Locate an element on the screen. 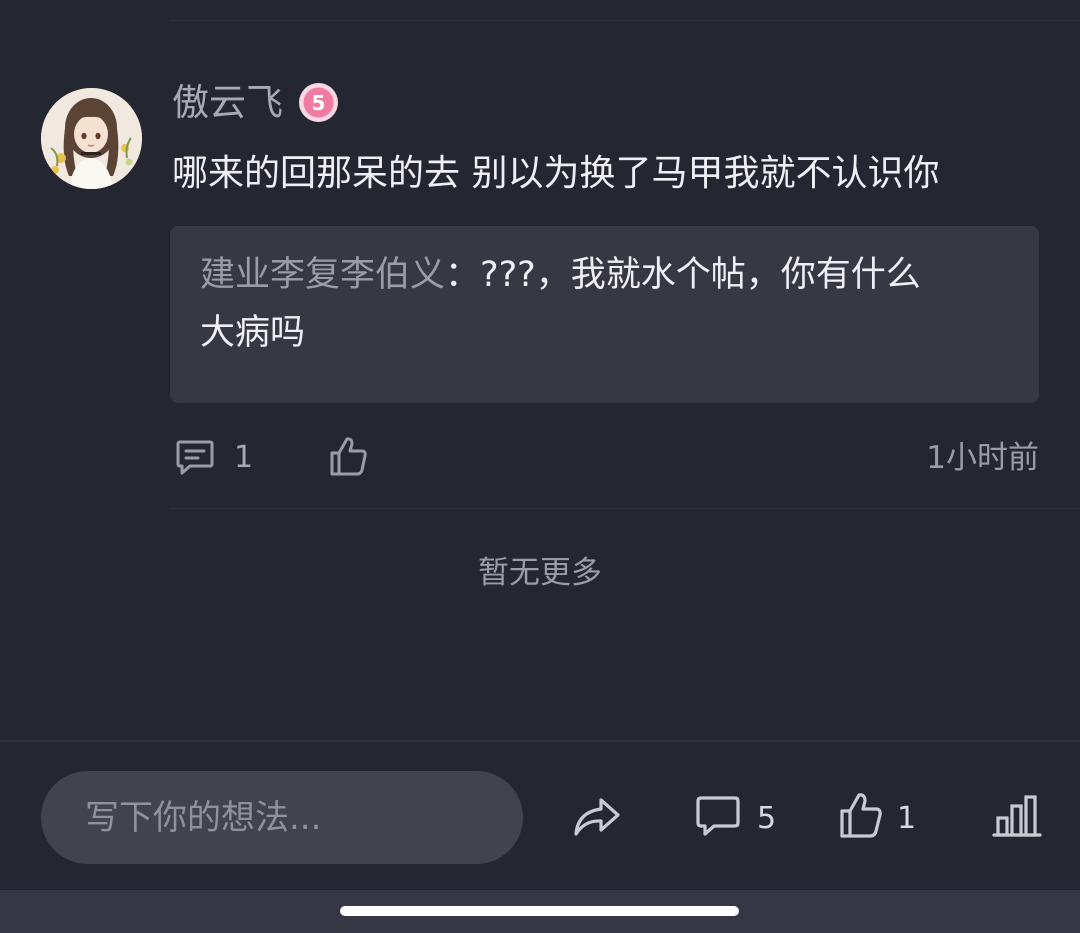  comment-text: 哪来的回那呆的去 别以为换了马甲我就不认识你 is located at coordinates (556, 173).